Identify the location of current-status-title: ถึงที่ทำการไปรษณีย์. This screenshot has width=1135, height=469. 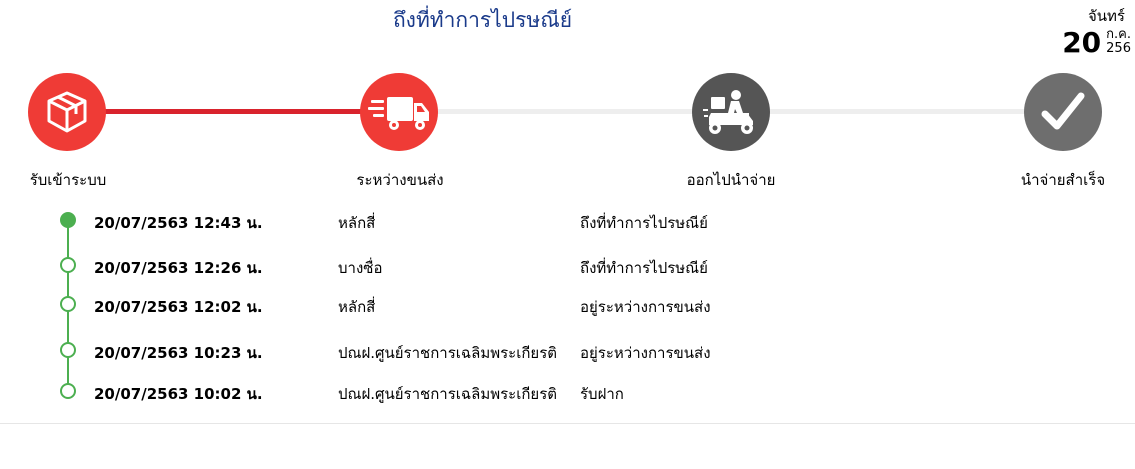
(567, 20).